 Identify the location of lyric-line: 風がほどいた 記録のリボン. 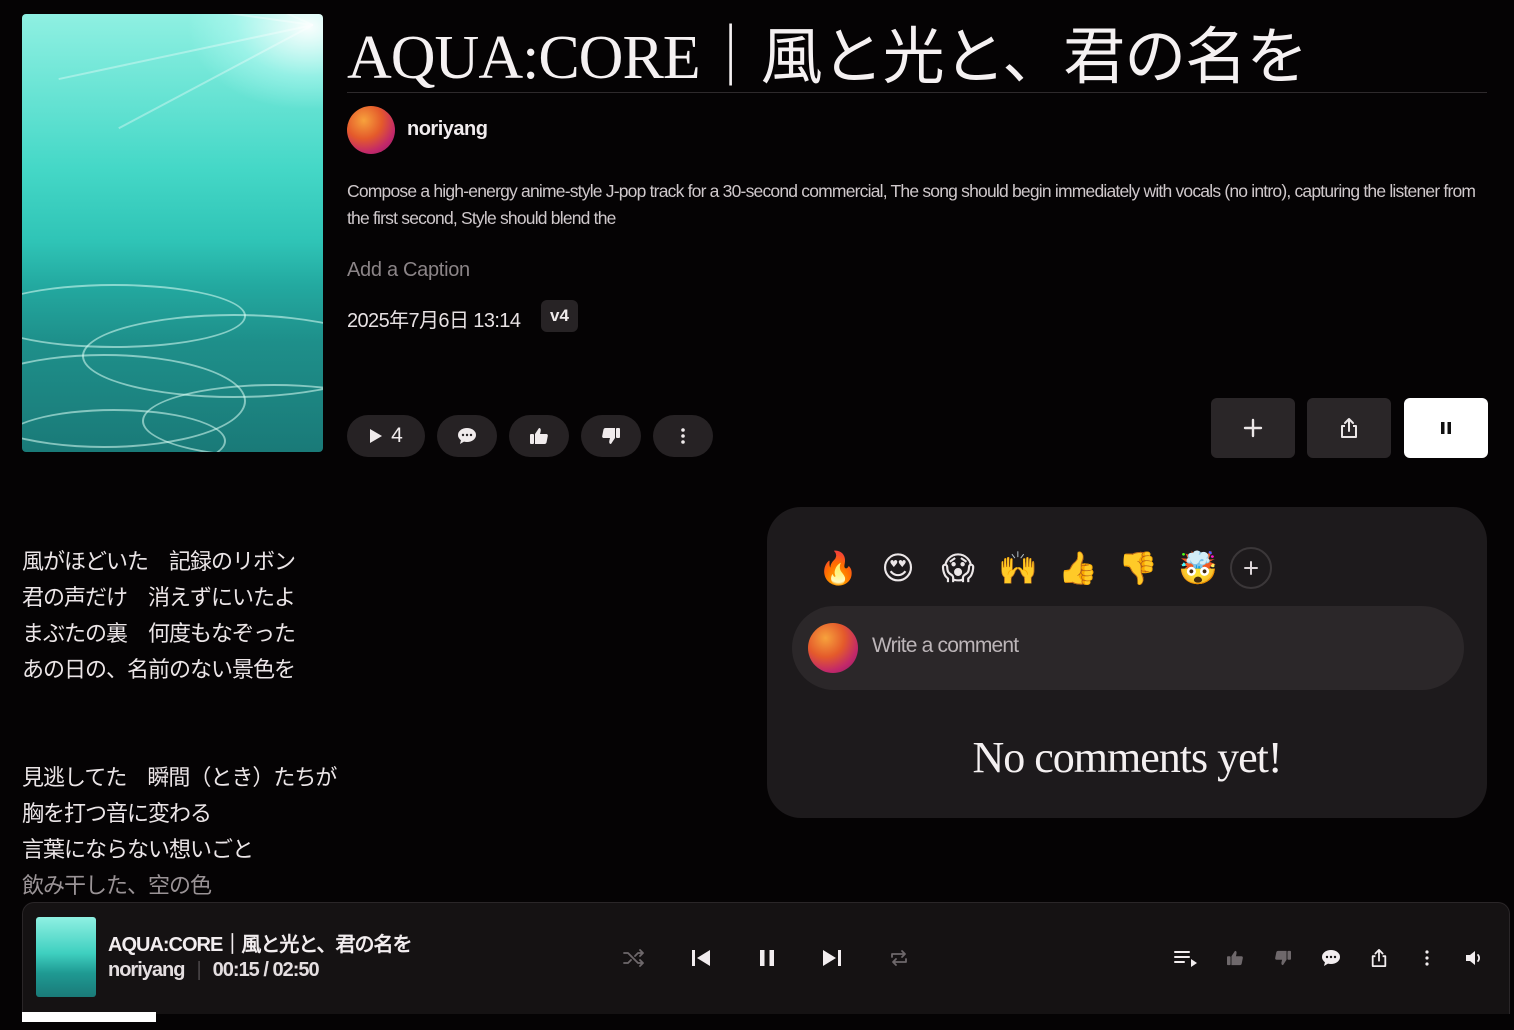
(159, 561).